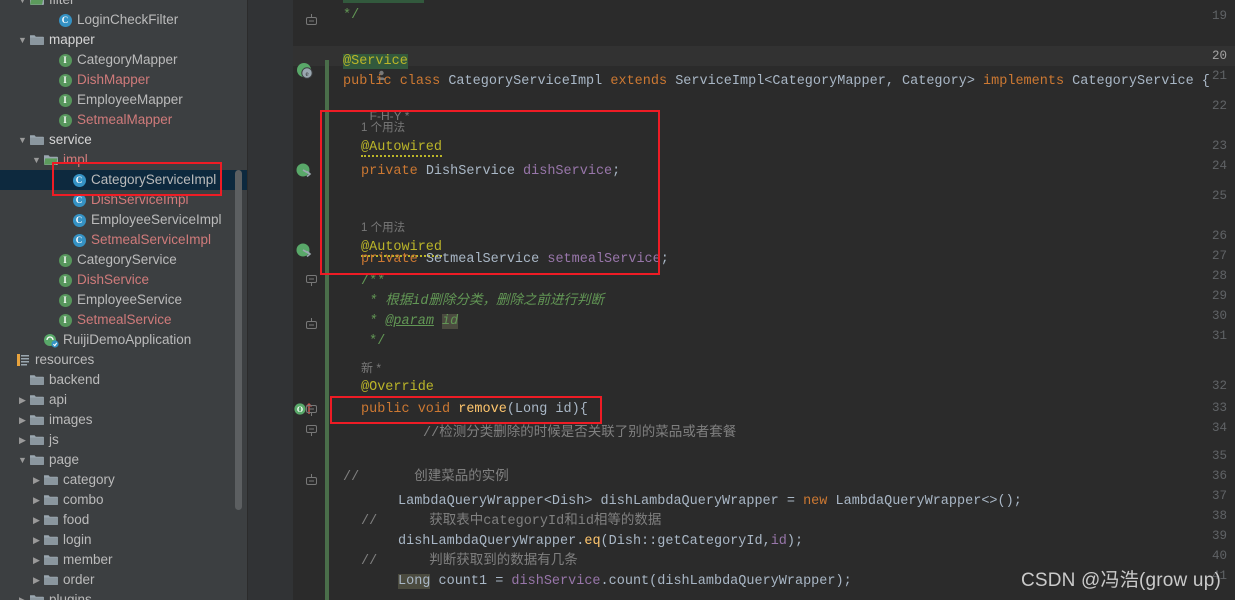 The height and width of the screenshot is (600, 1235). What do you see at coordinates (89, 479) in the screenshot?
I see `tree-item-label: category` at bounding box center [89, 479].